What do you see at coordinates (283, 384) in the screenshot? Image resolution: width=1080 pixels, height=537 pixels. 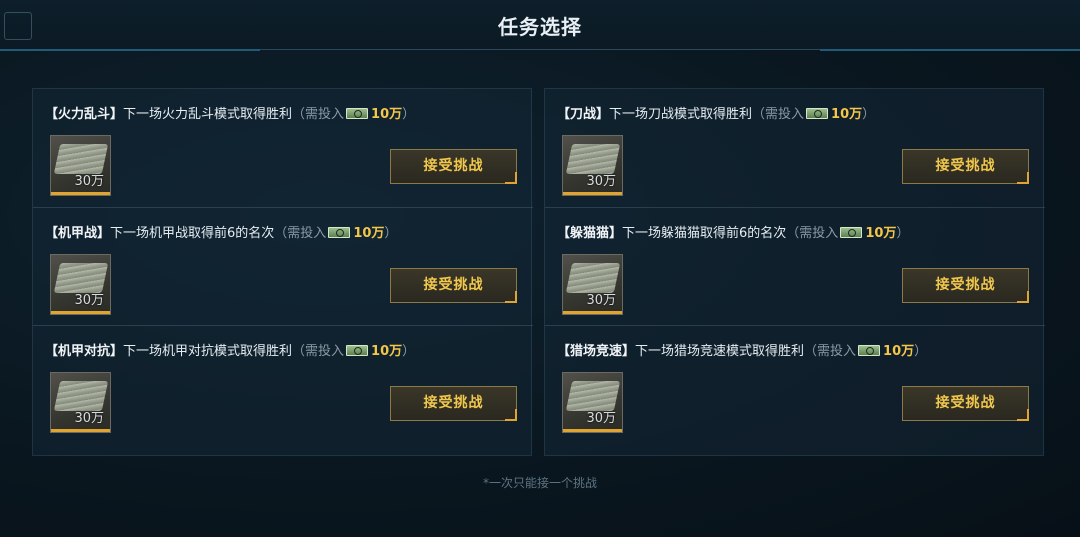 I see `challenge-row: 【机甲对抗】下一场机甲对抗模式取得胜利（需投入 10万） 30万 接受挑战` at bounding box center [283, 384].